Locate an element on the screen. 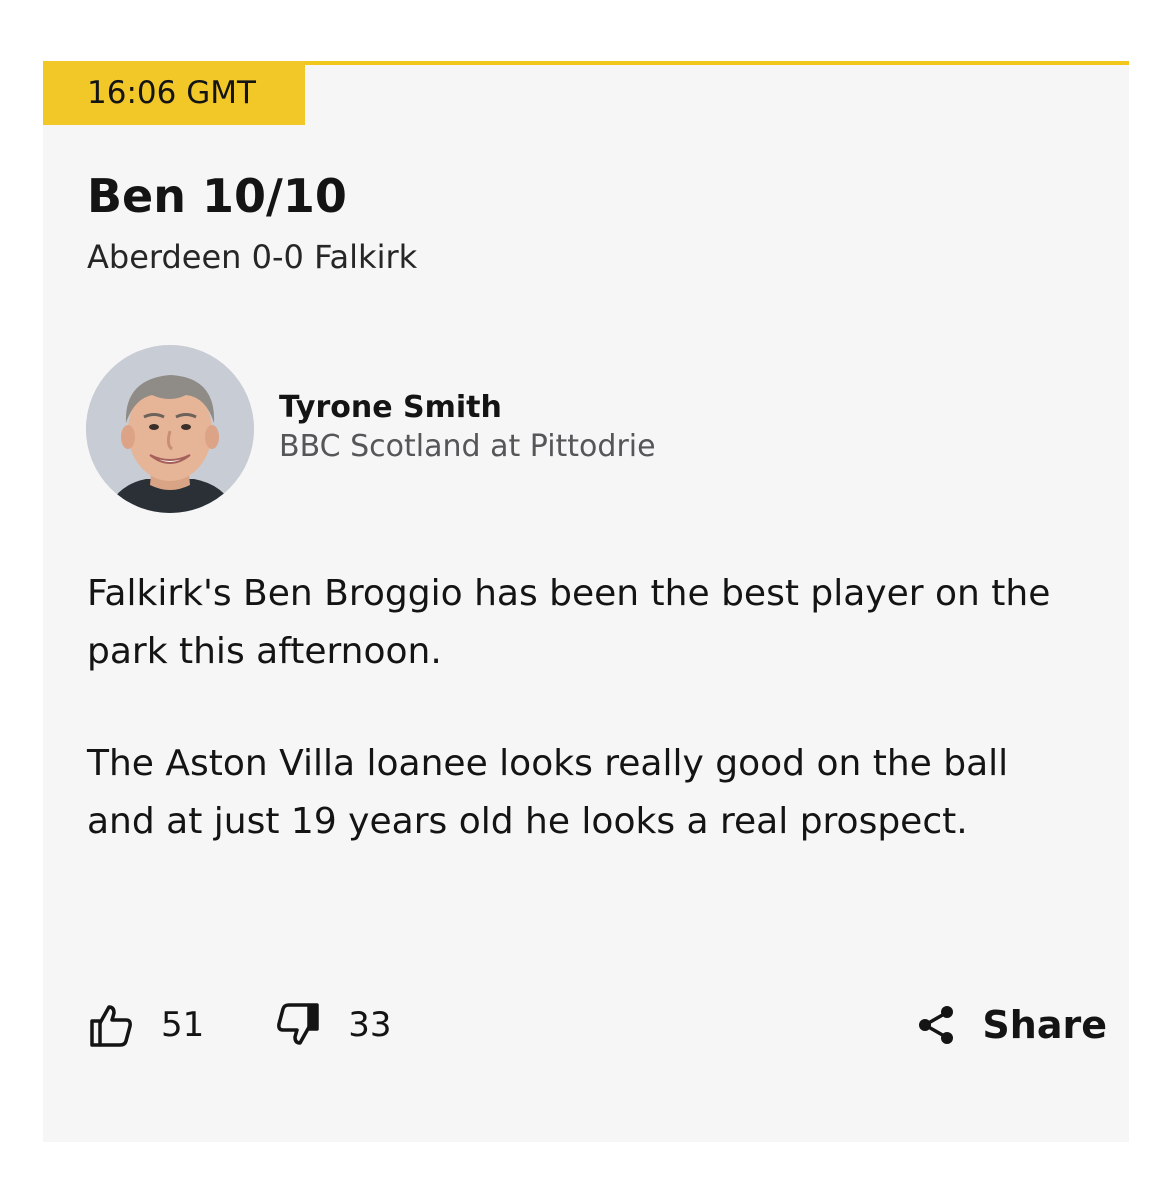  share-icon is located at coordinates (936, 1025).